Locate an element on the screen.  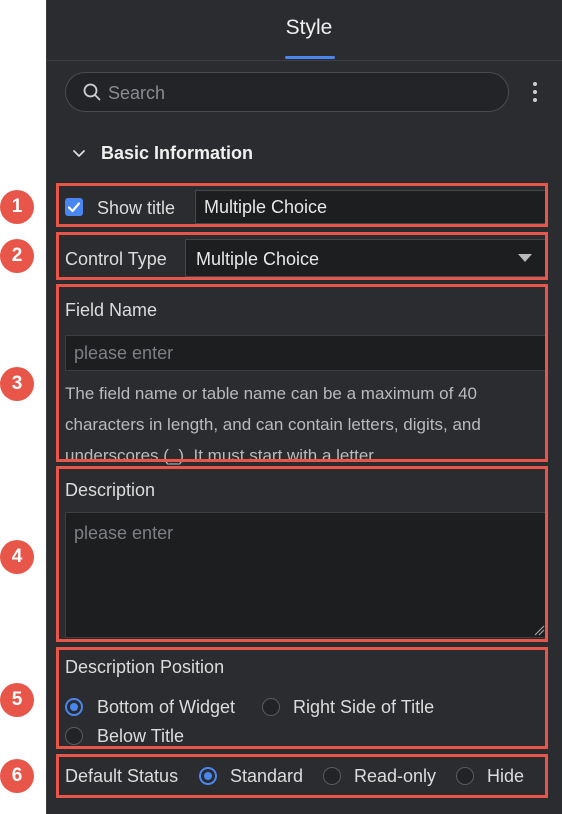
tab-bar: Style is located at coordinates (304, 30).